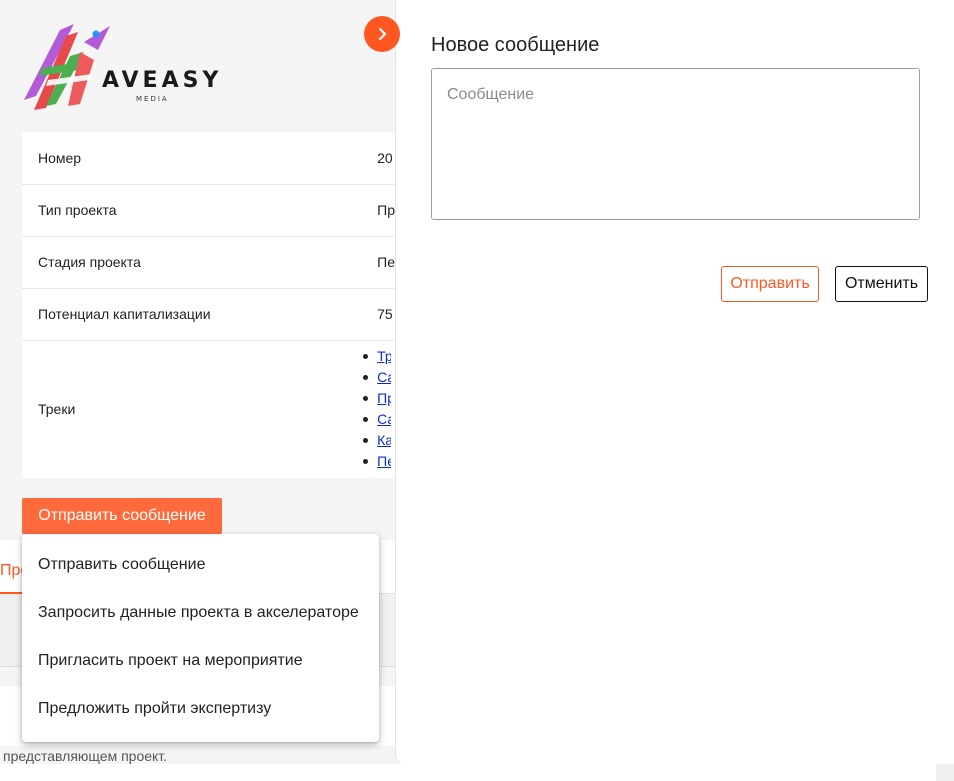  What do you see at coordinates (376, 356) in the screenshot?
I see `list-item: Тр` at bounding box center [376, 356].